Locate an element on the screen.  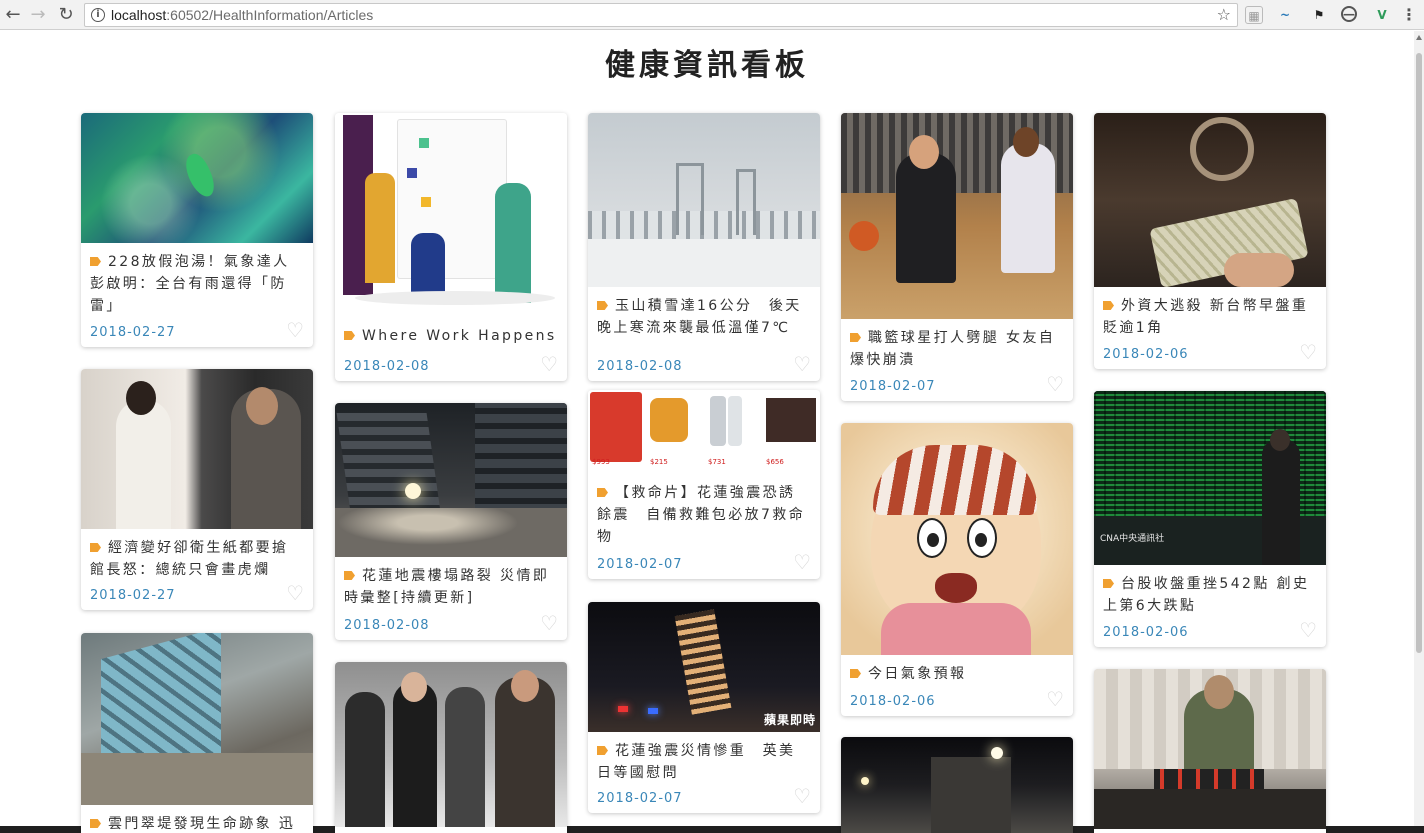
forward-icon: → is located at coordinates (38, 15).